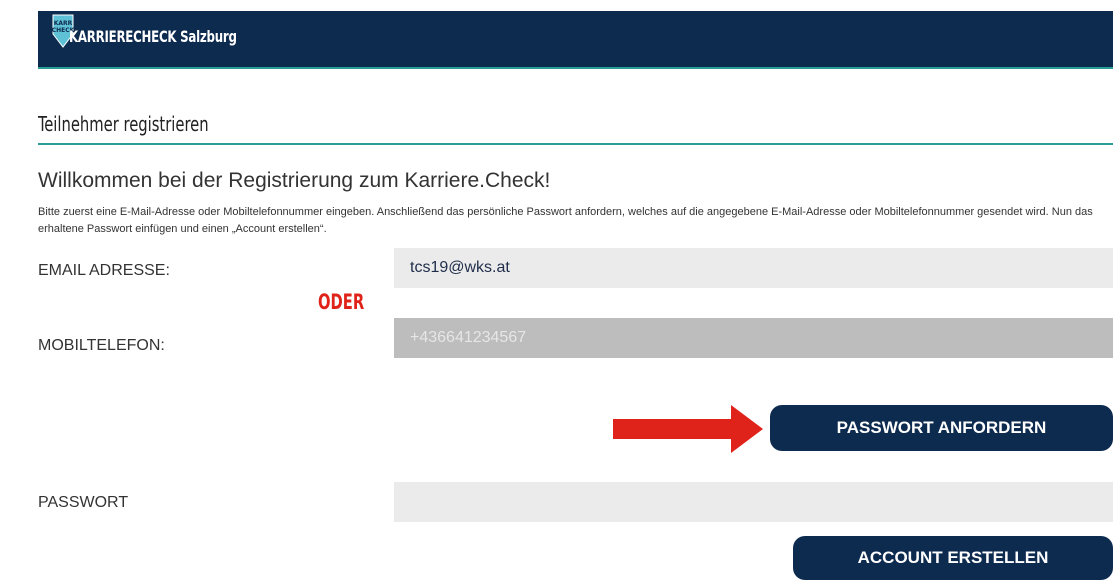 Image resolution: width=1113 pixels, height=580 pixels. Describe the element at coordinates (101, 345) in the screenshot. I see `mobile-label: MOBILTELEFON:` at that location.